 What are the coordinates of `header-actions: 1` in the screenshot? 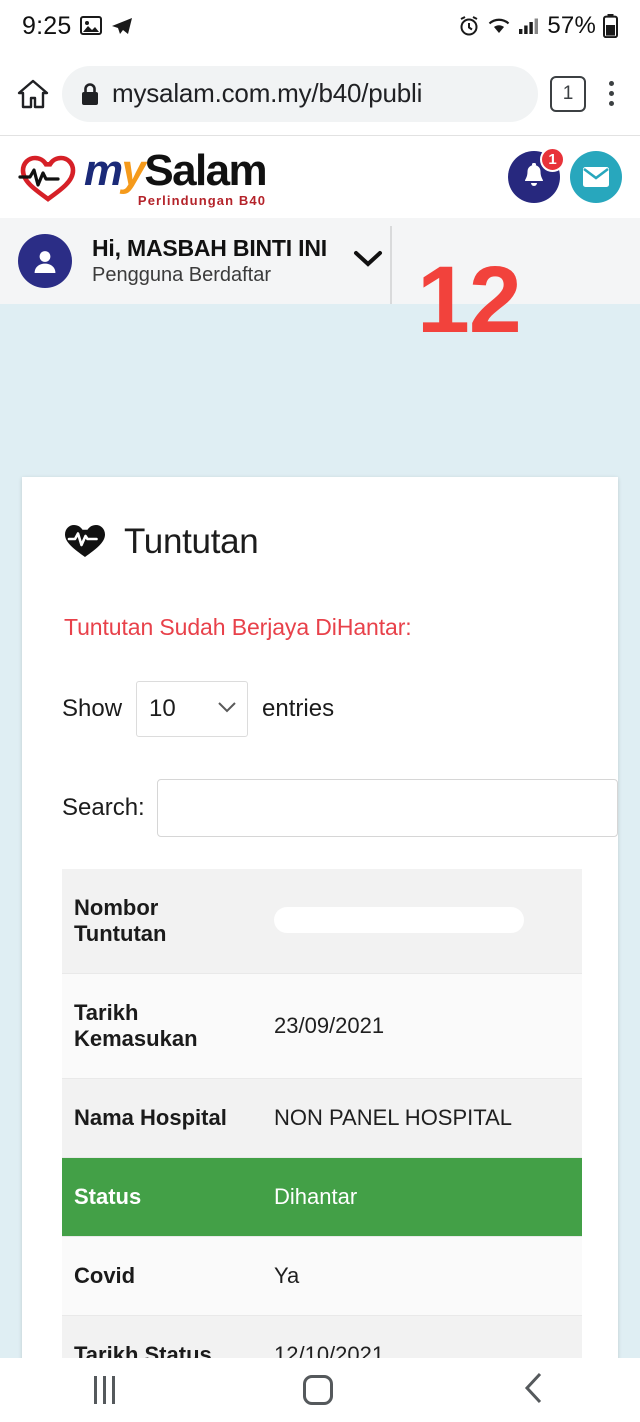 It's located at (565, 175).